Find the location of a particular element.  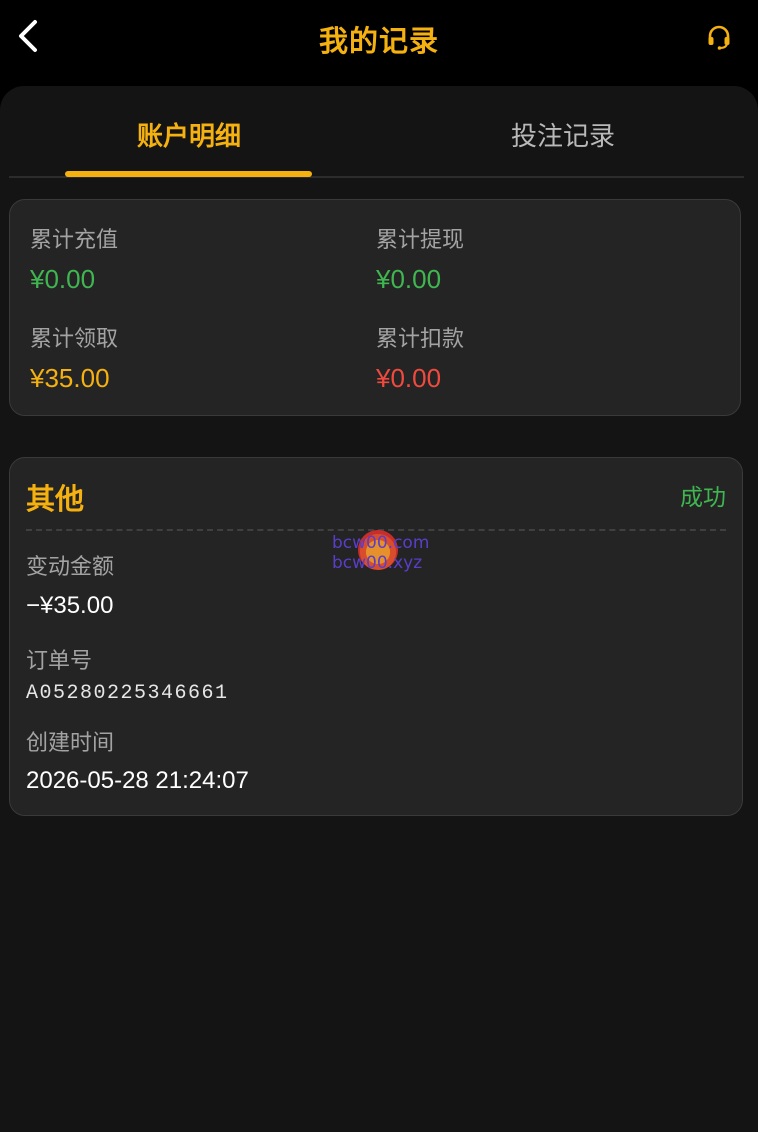

active-tab-indicator is located at coordinates (188, 174).